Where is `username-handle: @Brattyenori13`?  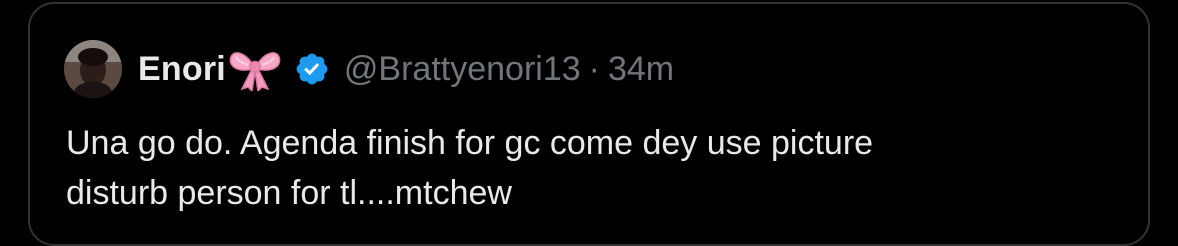
username-handle: @Brattyenori13 is located at coordinates (462, 69).